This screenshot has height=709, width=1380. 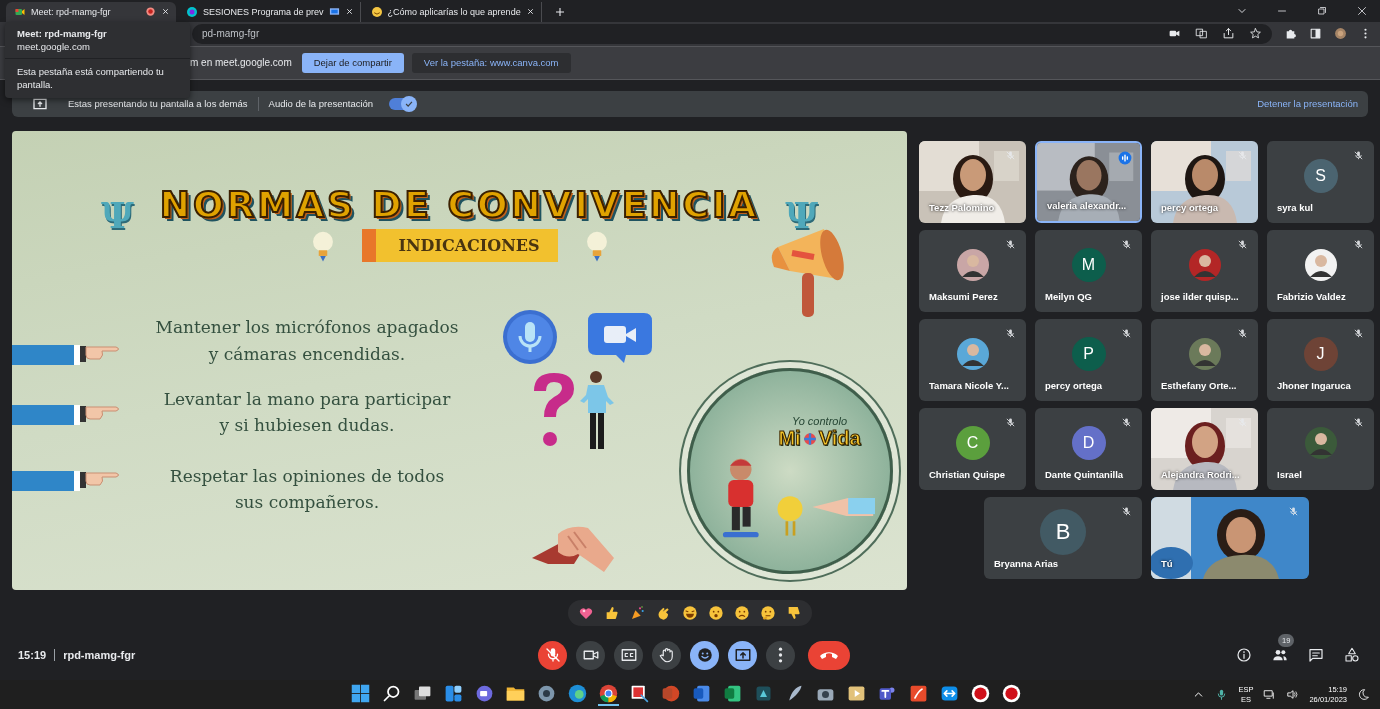 I want to click on pdf-app-icon, so click(x=918, y=693).